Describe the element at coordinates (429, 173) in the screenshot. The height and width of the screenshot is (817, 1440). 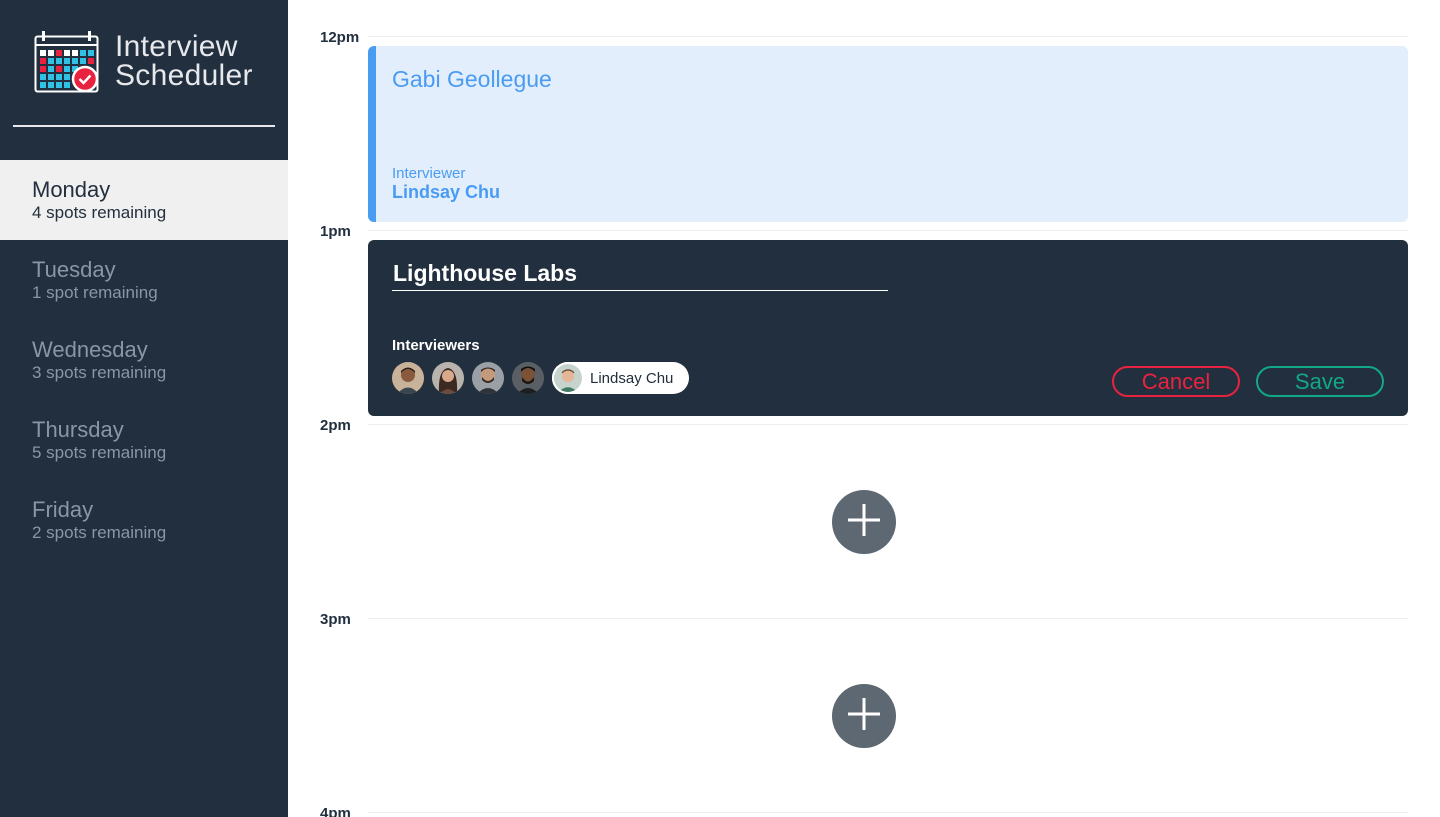
I see `interviewer-label: Interviewer` at that location.